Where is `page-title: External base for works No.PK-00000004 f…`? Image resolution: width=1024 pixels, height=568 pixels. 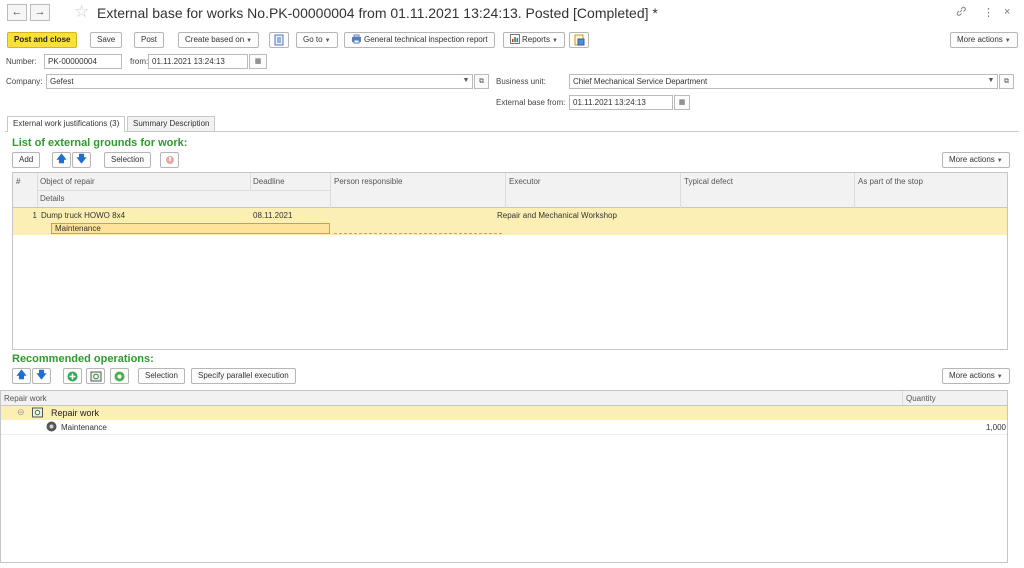
page-title: External base for works No.PK-00000004 f… is located at coordinates (377, 13).